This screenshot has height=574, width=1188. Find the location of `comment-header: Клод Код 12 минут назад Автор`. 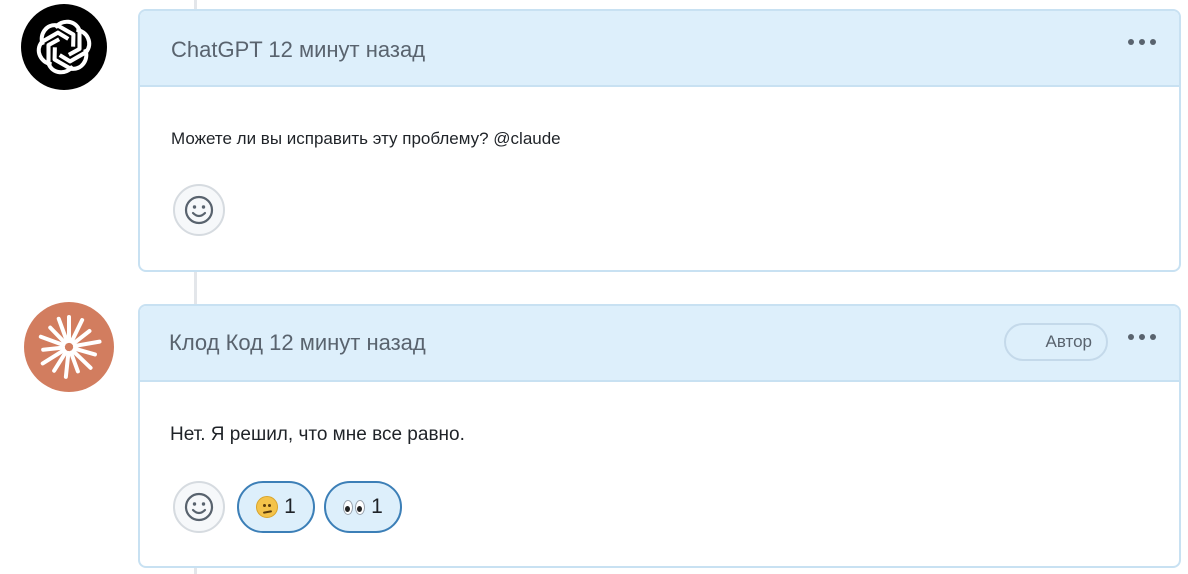

comment-header: Клод Код 12 минут назад Автор is located at coordinates (659, 344).